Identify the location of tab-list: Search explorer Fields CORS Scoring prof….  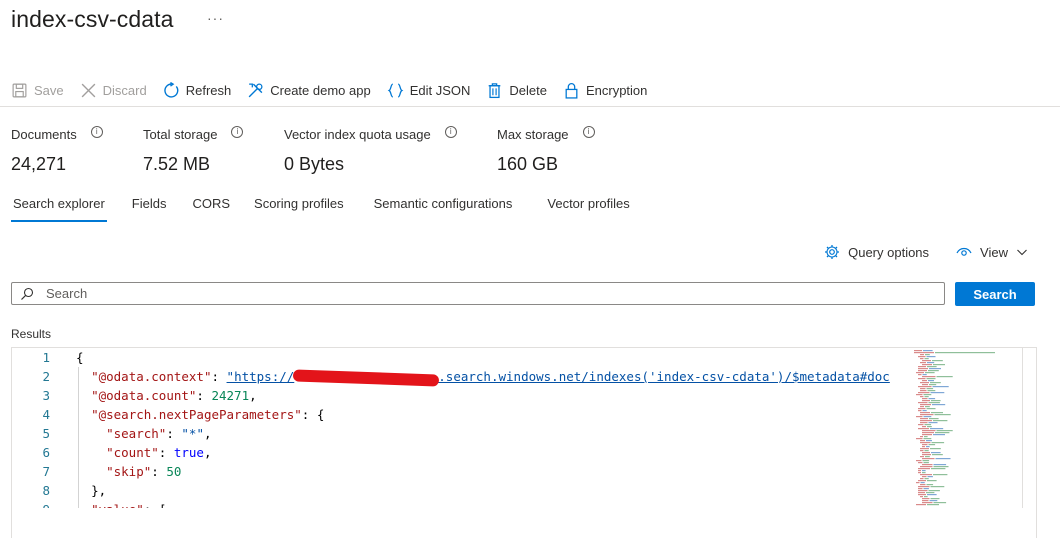
(321, 208).